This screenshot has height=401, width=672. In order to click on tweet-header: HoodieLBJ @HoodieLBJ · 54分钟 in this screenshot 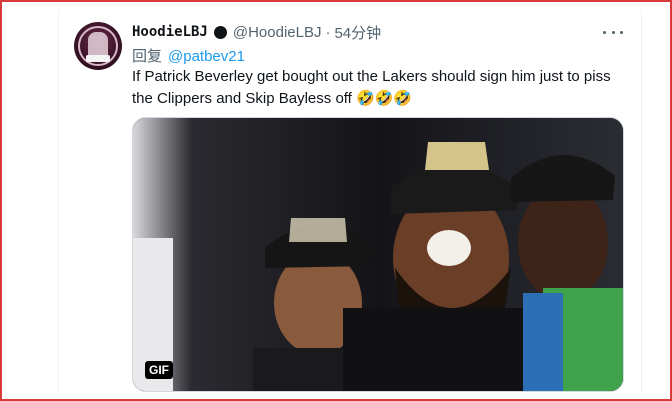, I will do `click(256, 32)`.